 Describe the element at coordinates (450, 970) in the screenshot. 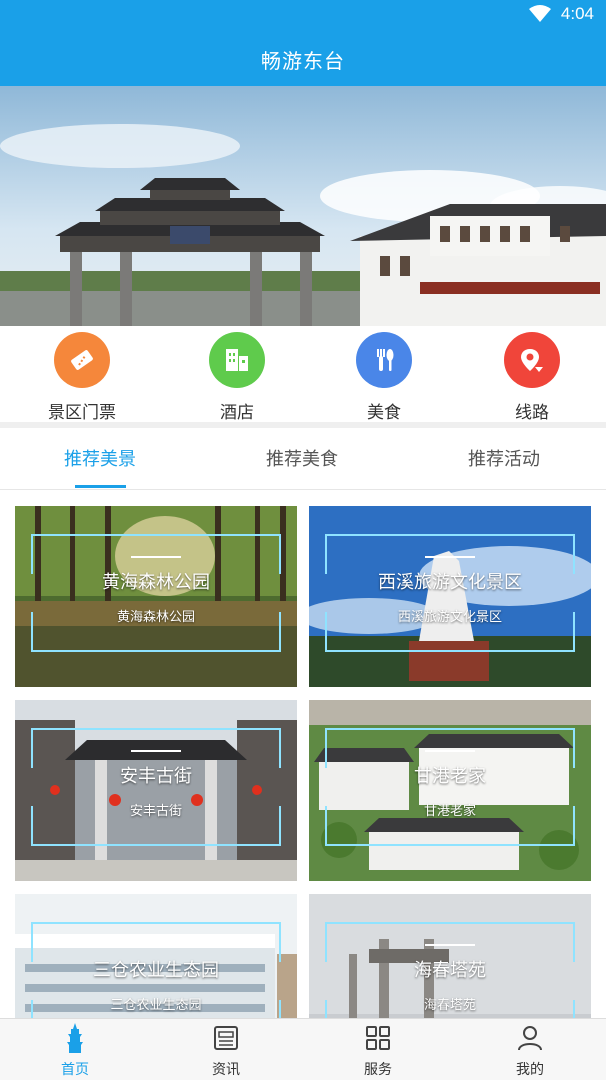

I see `card-title: 海春塔苑` at that location.